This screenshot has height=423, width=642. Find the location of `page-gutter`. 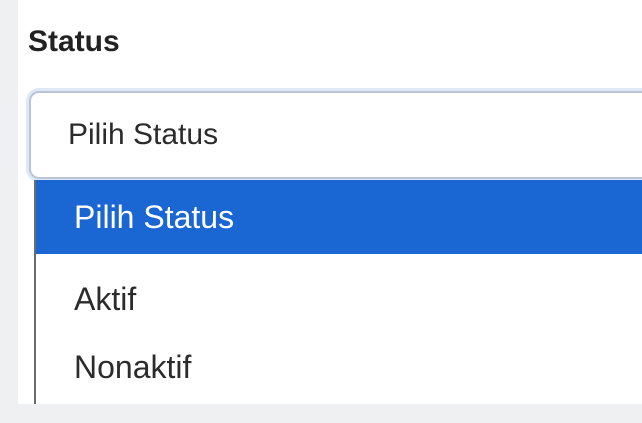

page-gutter is located at coordinates (9, 211).